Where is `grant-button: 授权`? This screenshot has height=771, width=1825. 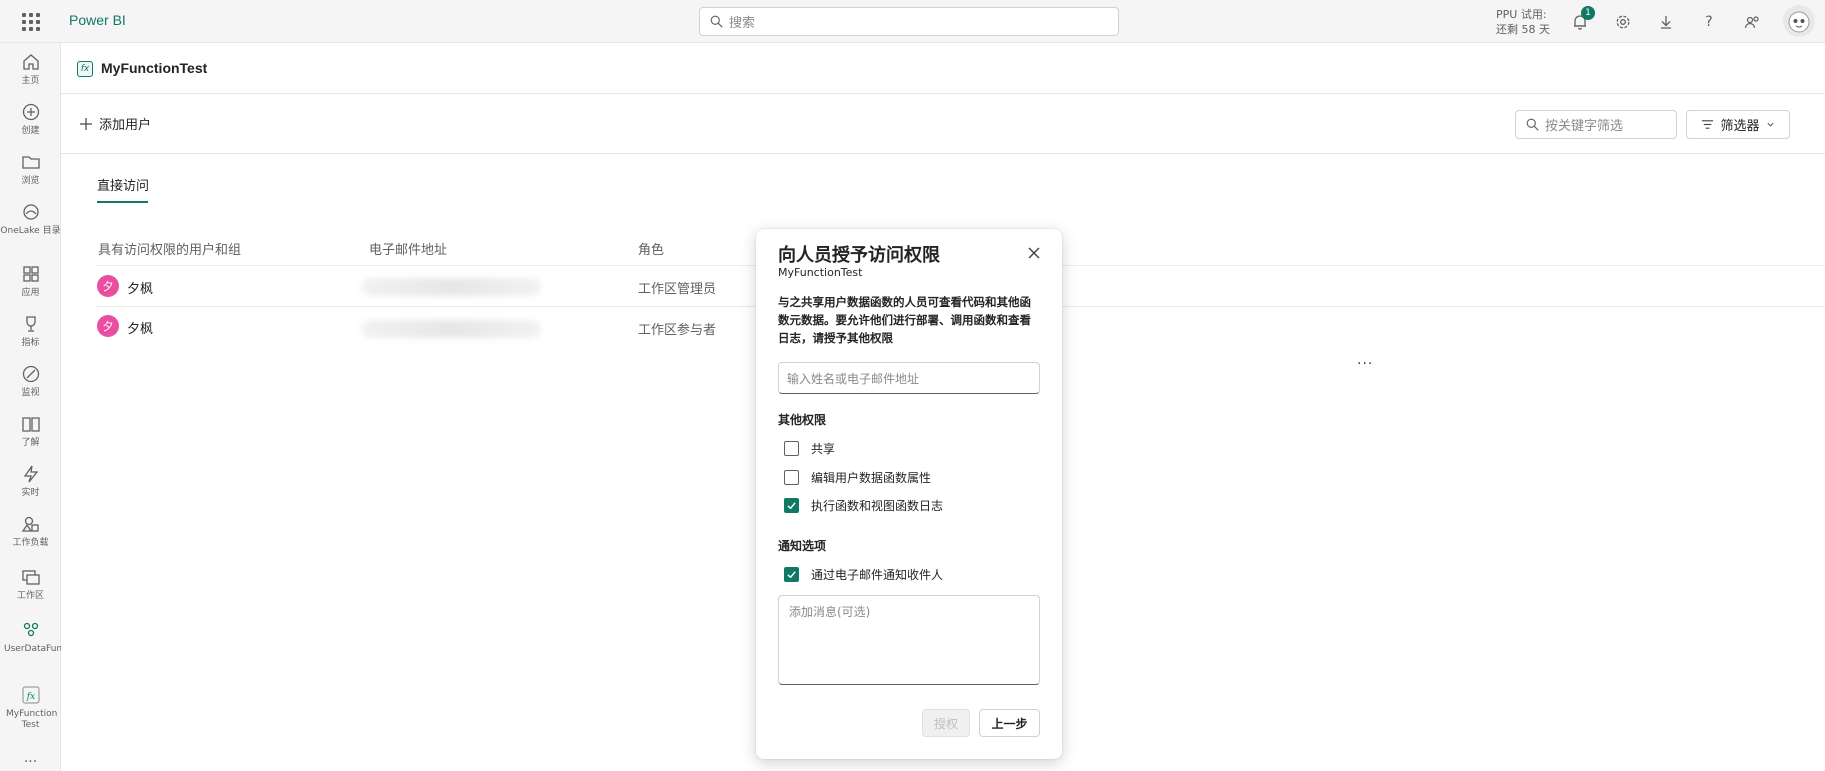
grant-button: 授权 is located at coordinates (946, 723).